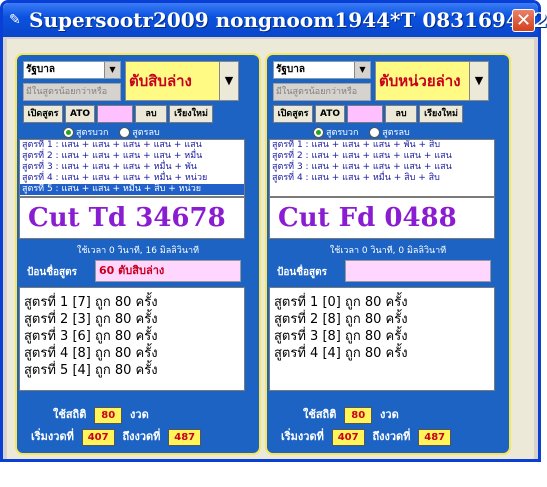 The width and height of the screenshot is (547, 487). I want to click on list-item: สูตรที่ 1 : แสน + แสน + แสน + แสน + แสน, so click(132, 145).